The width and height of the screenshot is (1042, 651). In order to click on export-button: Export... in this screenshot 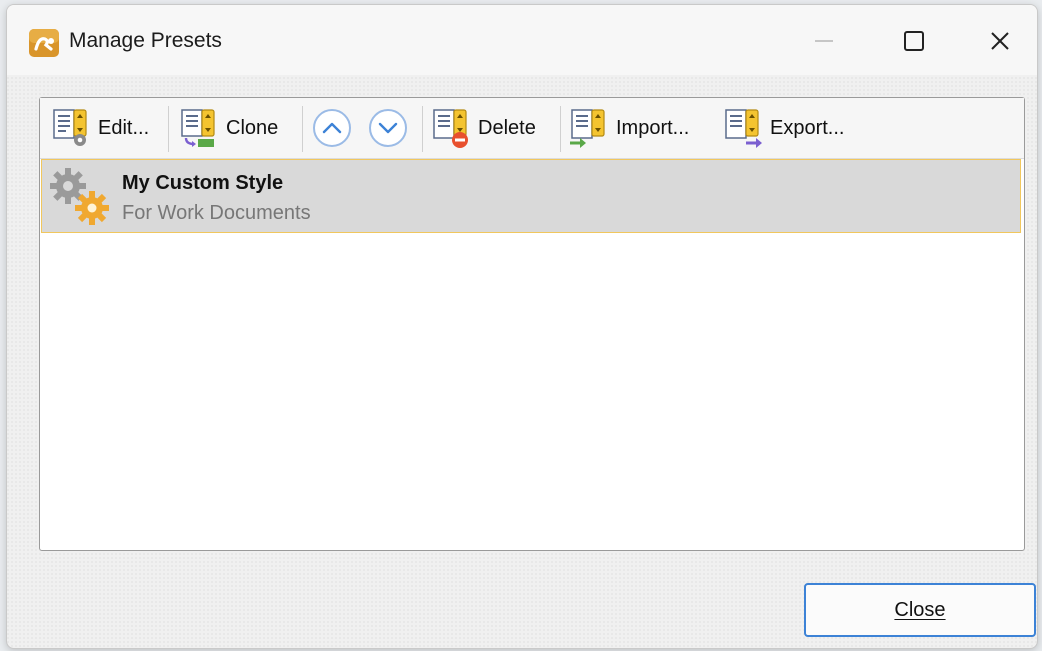, I will do `click(783, 128)`.